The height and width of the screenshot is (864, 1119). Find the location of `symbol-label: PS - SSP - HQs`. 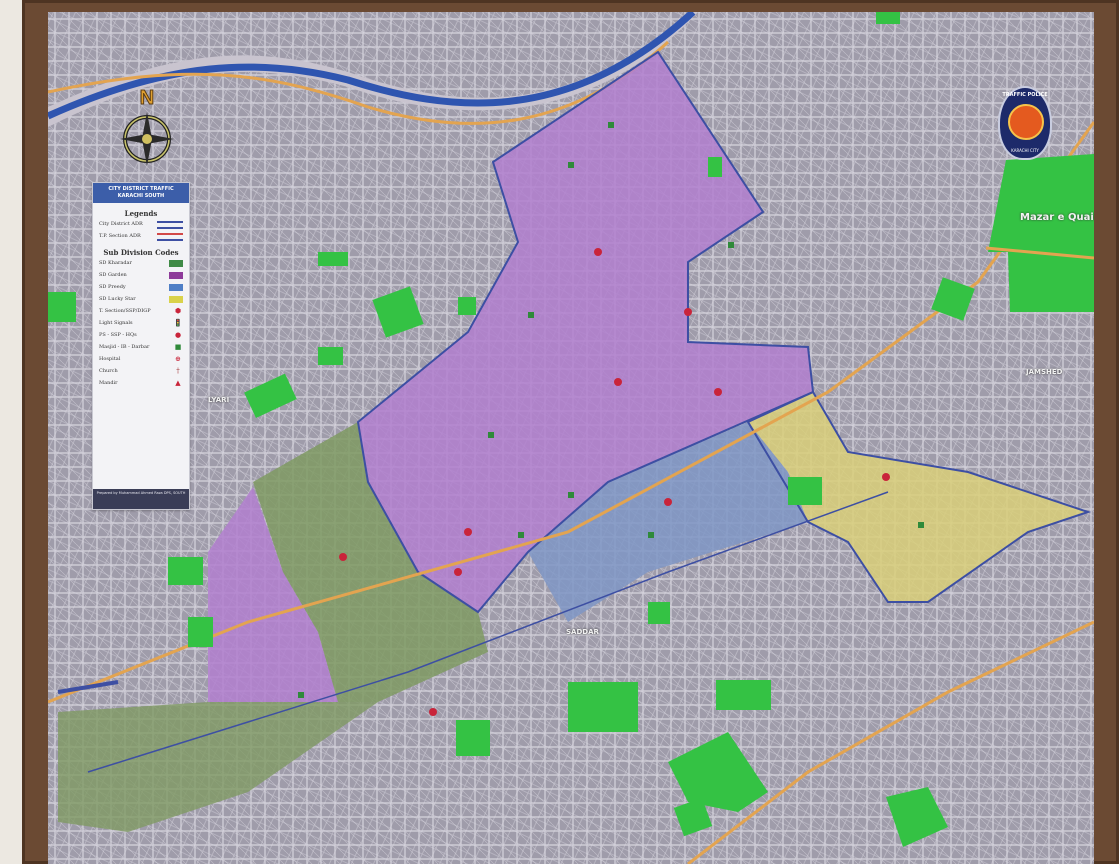

symbol-label: PS - SSP - HQs is located at coordinates (118, 335).